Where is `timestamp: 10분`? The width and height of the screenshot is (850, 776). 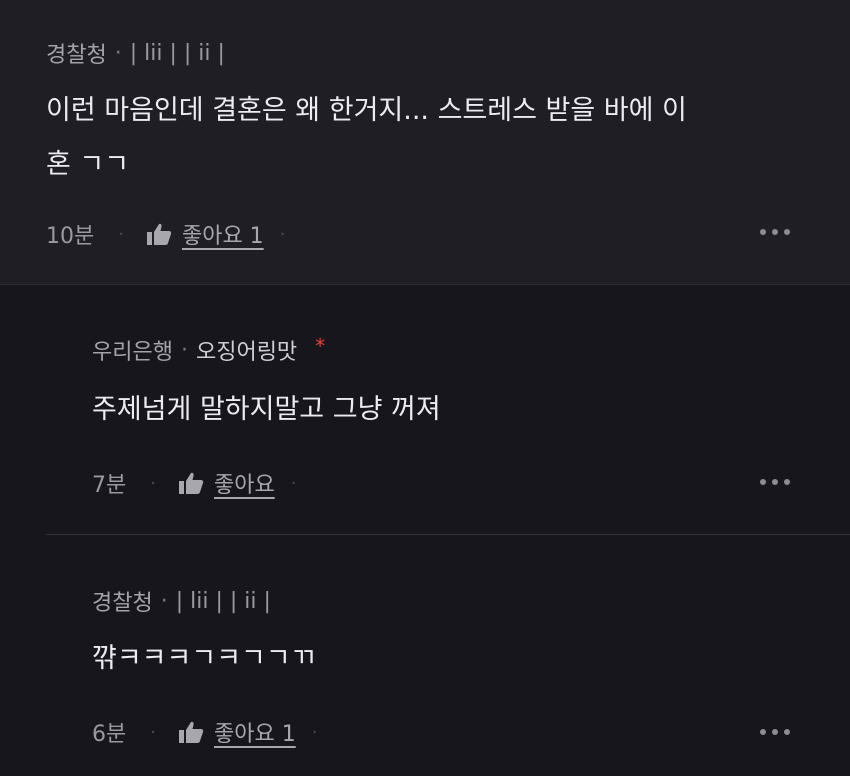
timestamp: 10분 is located at coordinates (70, 236).